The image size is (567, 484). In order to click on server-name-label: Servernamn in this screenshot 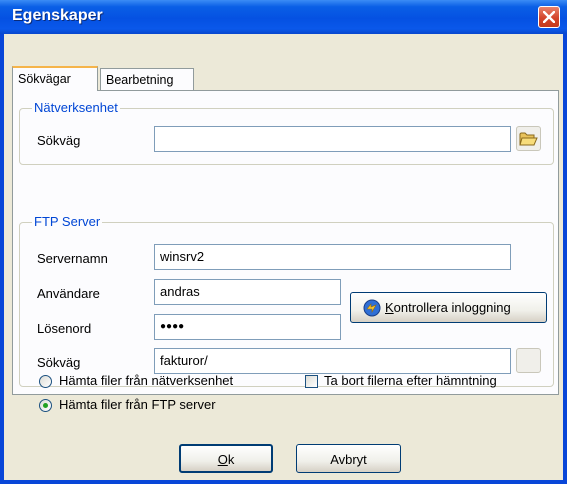, I will do `click(72, 258)`.